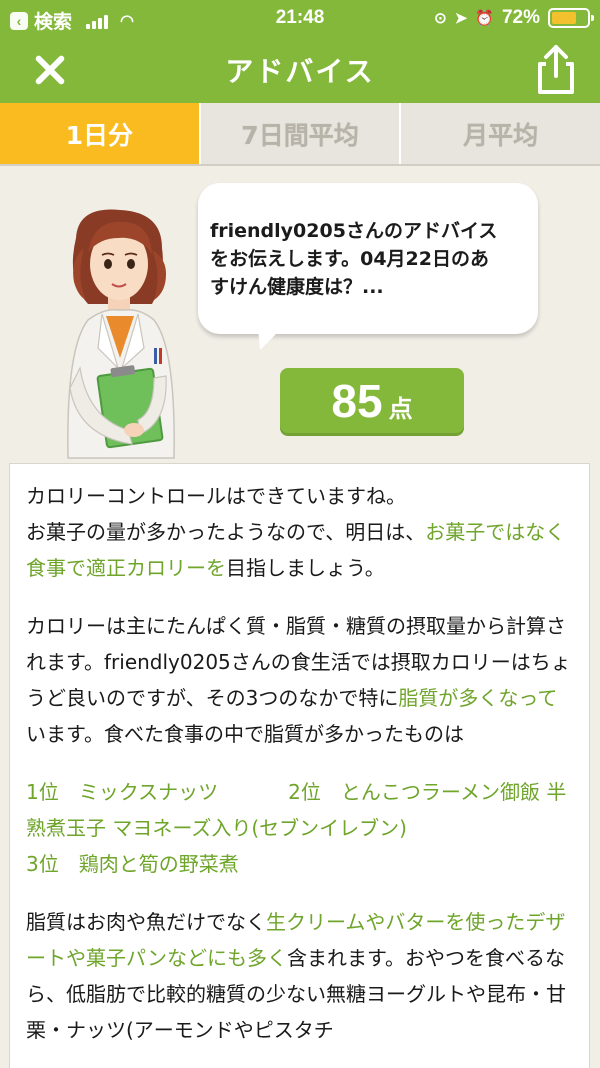 The height and width of the screenshot is (1068, 600). I want to click on advice-p1-sentence-2: お菓子の量が多かったようなので、明日は、, so click(226, 532).